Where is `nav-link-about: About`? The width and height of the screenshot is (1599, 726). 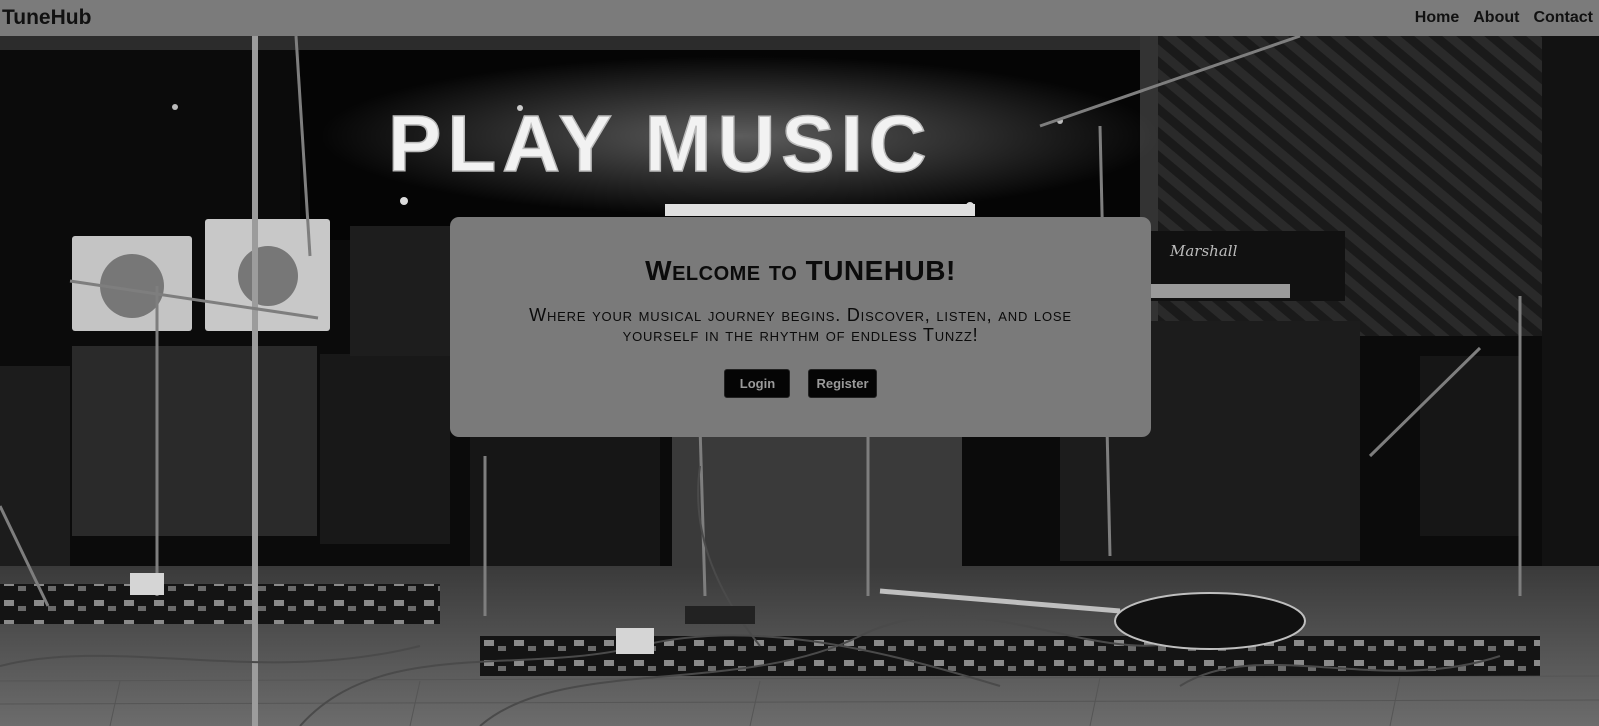
nav-link-about: About is located at coordinates (1496, 18).